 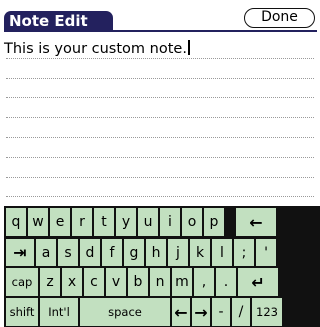 I want to click on key-u: u, so click(x=148, y=222).